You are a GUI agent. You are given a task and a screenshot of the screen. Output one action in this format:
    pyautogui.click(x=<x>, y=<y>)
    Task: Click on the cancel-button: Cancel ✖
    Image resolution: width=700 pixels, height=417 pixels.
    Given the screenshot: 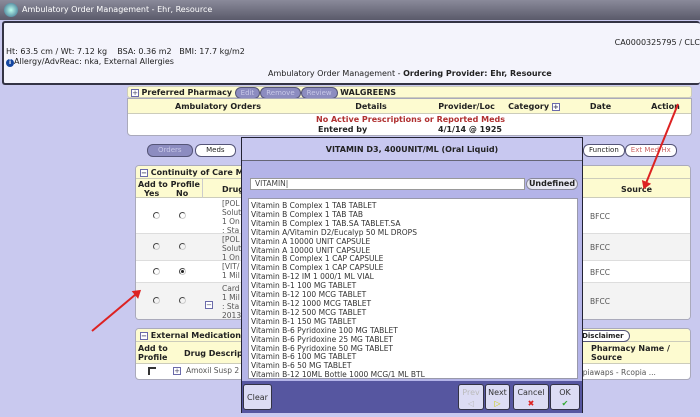 What is the action you would take?
    pyautogui.click(x=531, y=397)
    